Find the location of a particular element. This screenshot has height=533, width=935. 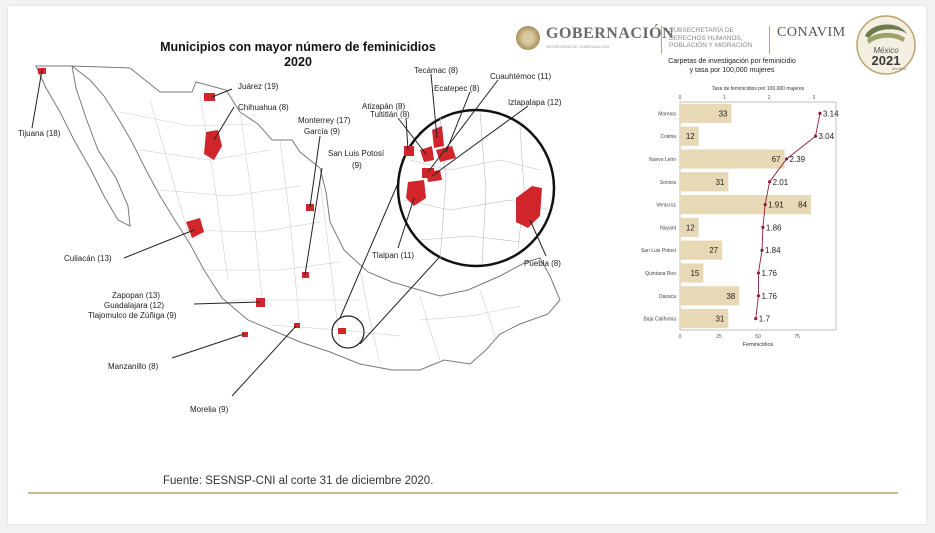

label-guadalajara: Guadalajara (12) is located at coordinates (134, 305).